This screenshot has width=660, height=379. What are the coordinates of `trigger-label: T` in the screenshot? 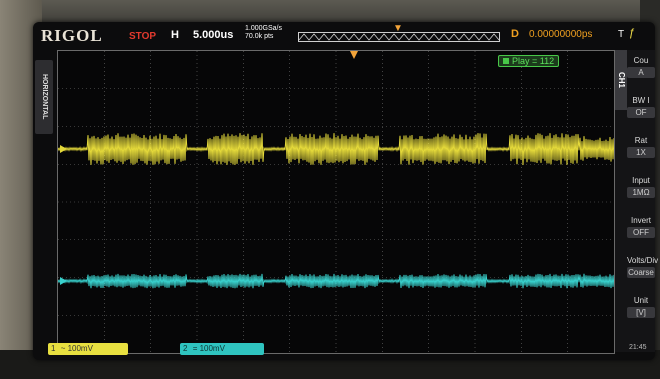 It's located at (621, 34).